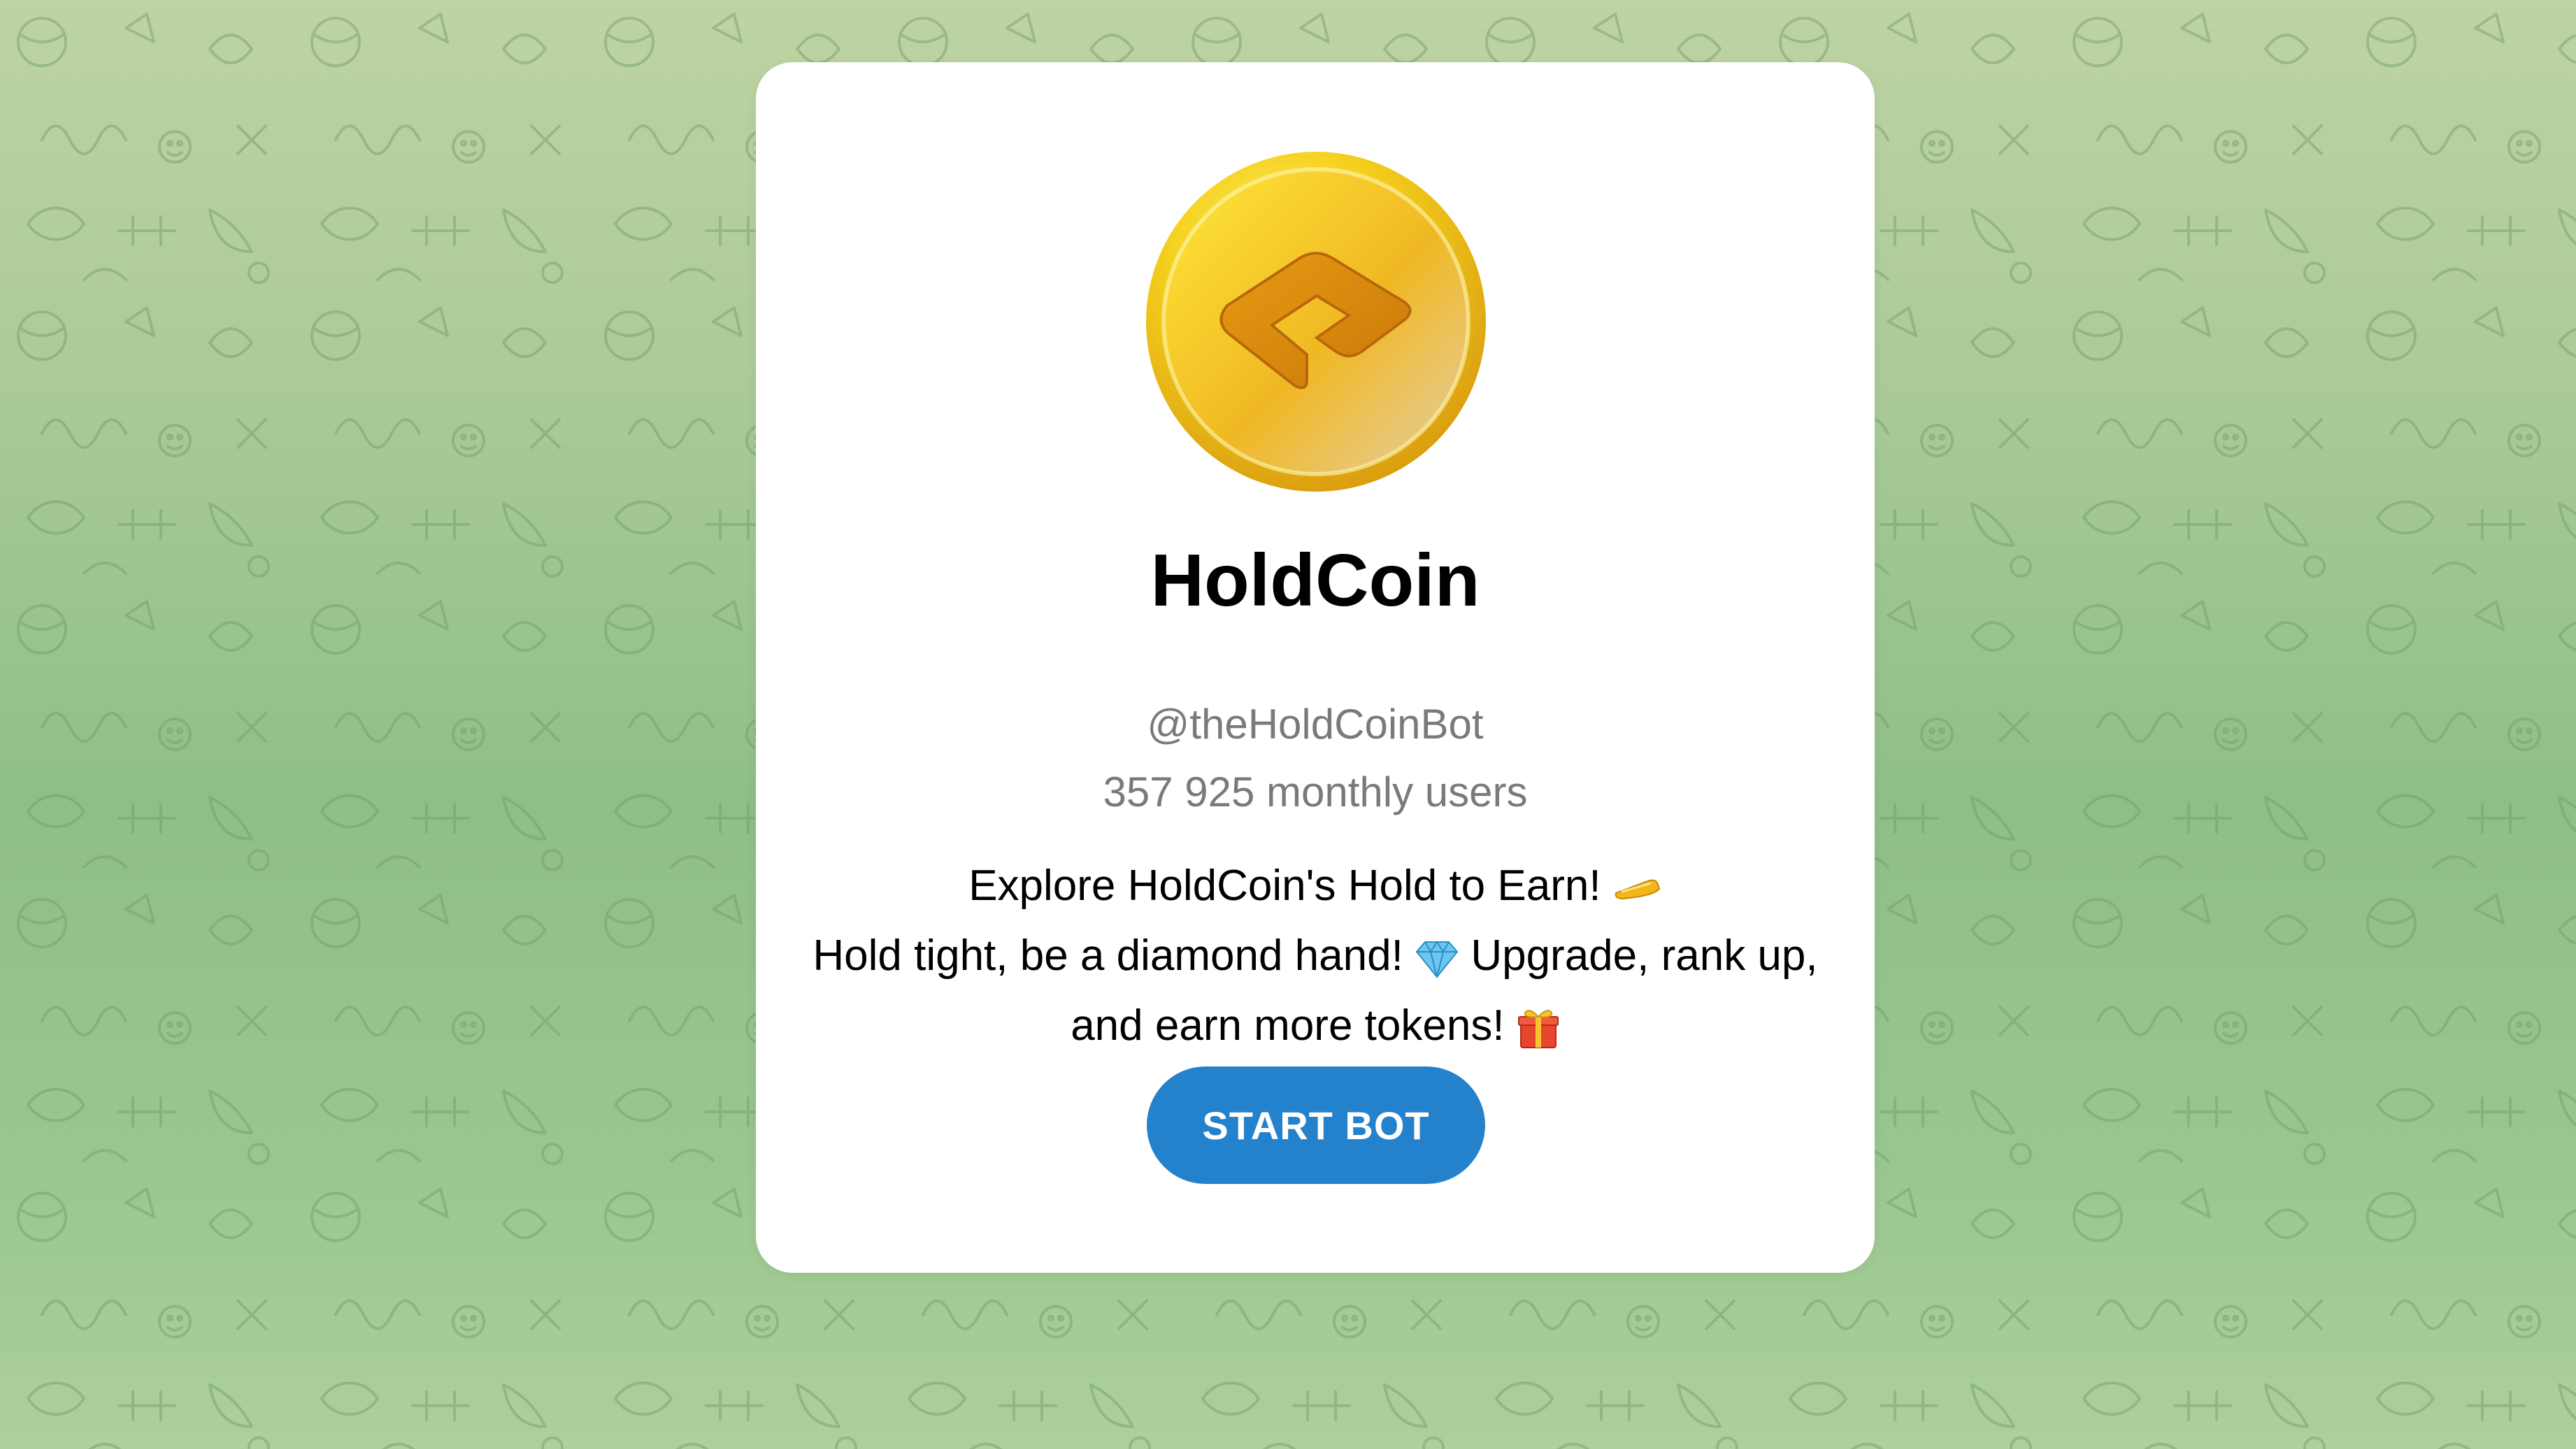  Describe the element at coordinates (1538, 1028) in the screenshot. I see `gift-emoji-icon` at that location.